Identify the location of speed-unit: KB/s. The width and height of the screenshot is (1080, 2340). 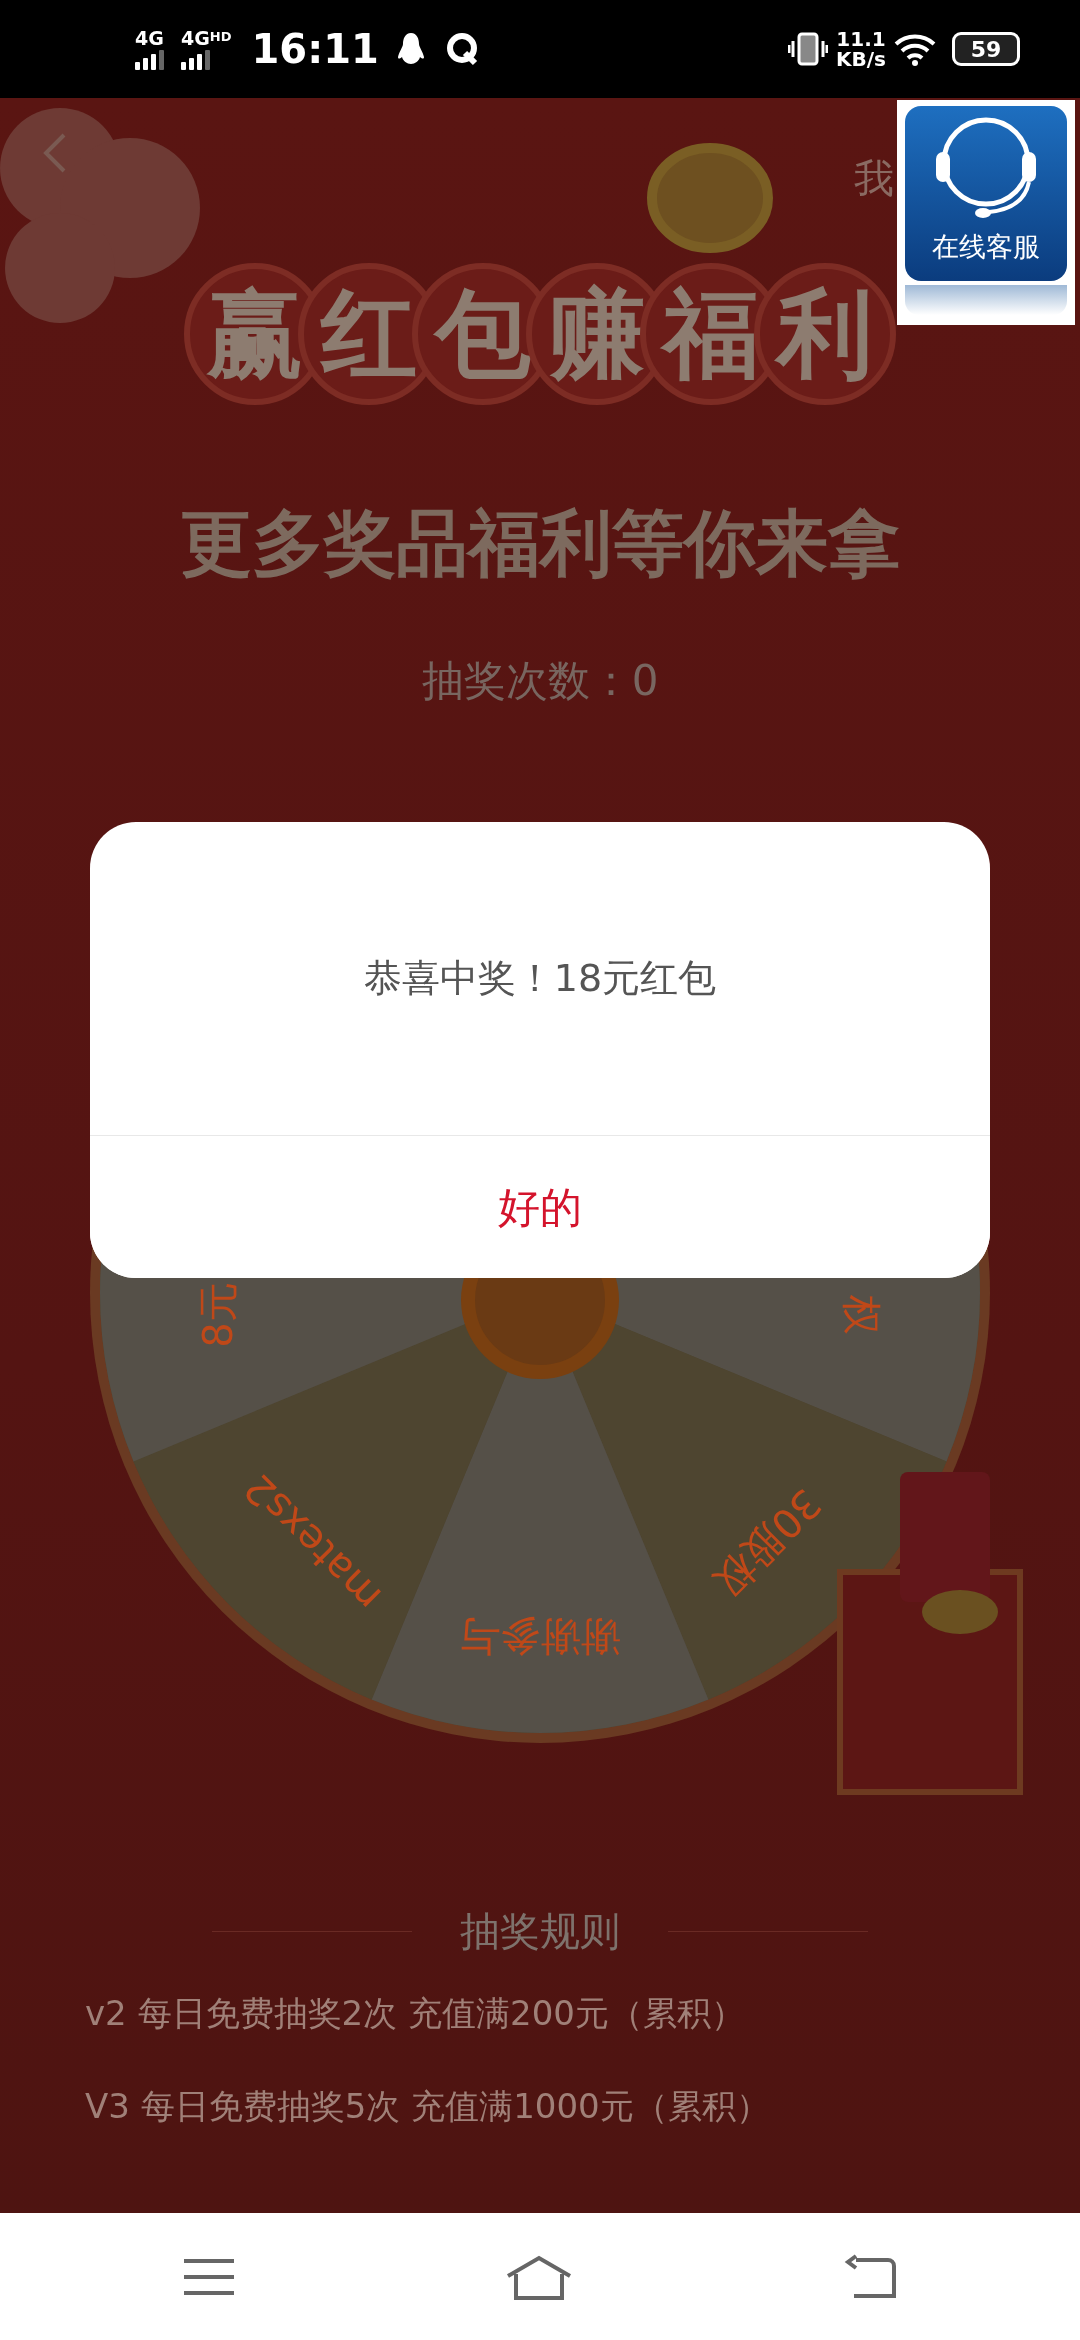
(861, 59).